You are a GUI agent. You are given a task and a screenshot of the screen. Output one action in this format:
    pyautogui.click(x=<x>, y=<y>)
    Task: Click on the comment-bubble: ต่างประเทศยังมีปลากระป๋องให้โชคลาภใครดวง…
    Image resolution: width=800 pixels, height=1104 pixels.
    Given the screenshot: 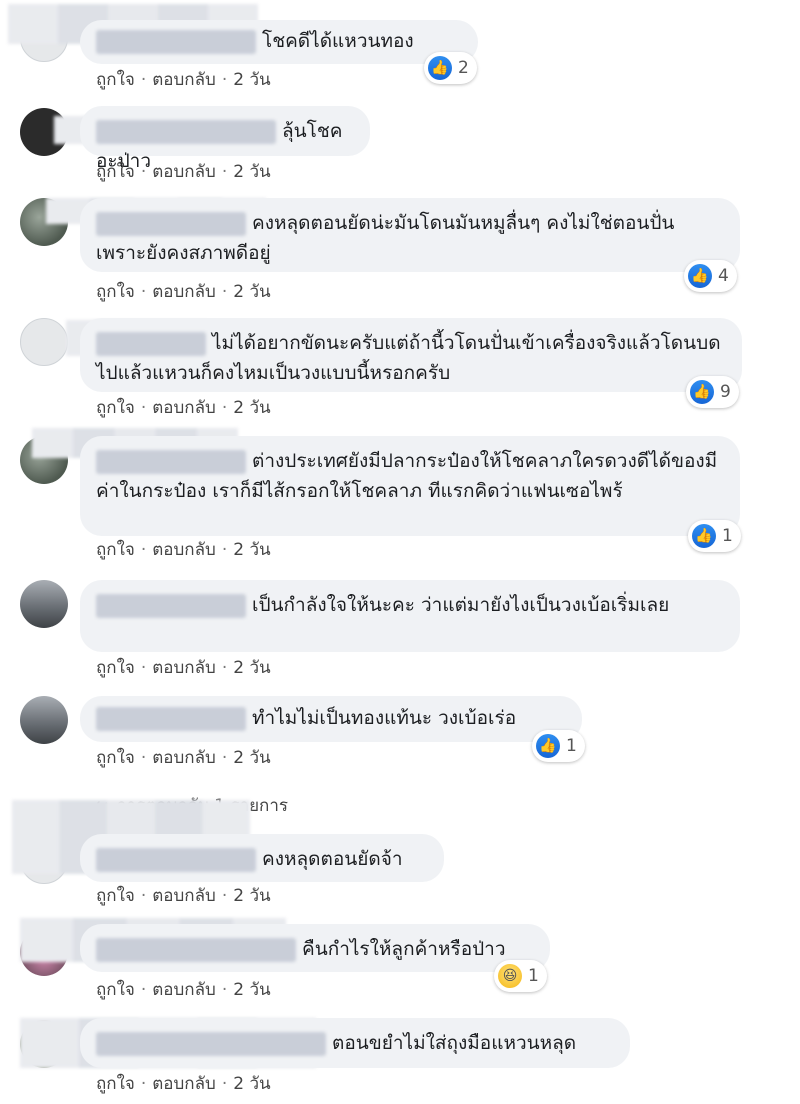 What is the action you would take?
    pyautogui.click(x=410, y=486)
    